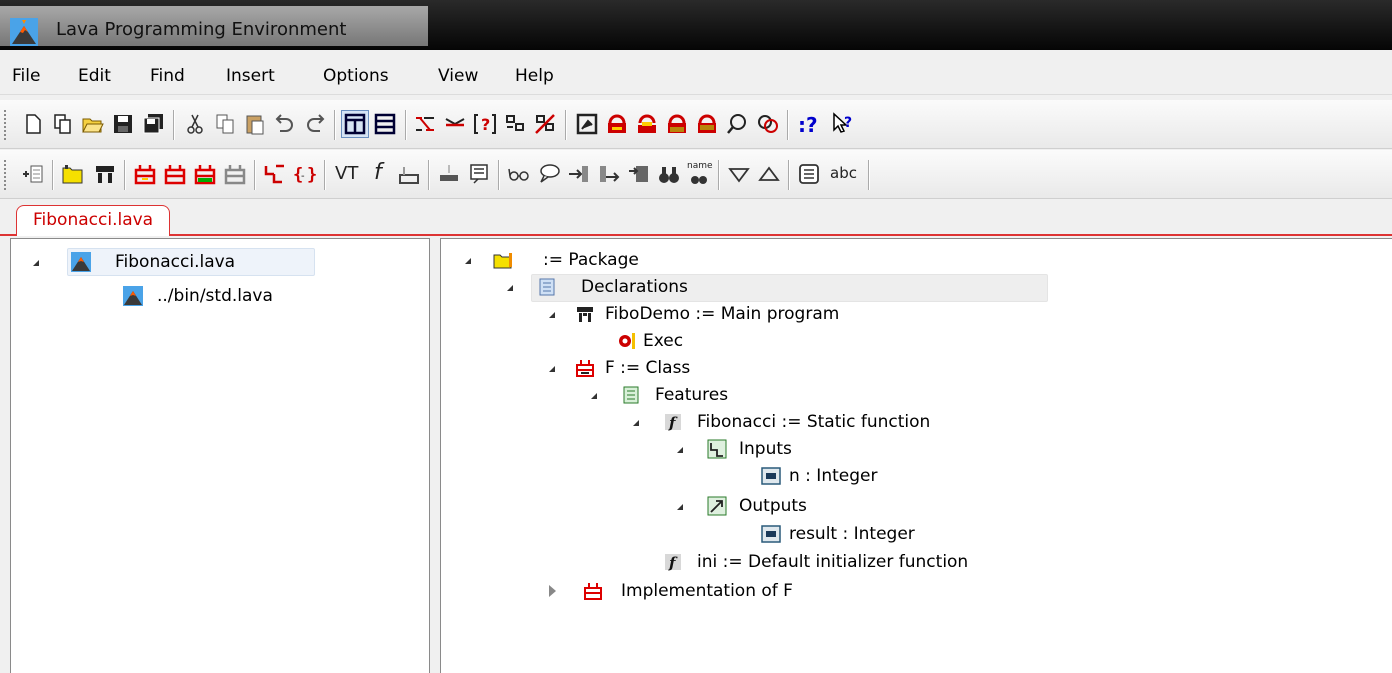 The image size is (1392, 673). I want to click on error-red-alt-icon, so click(707, 124).